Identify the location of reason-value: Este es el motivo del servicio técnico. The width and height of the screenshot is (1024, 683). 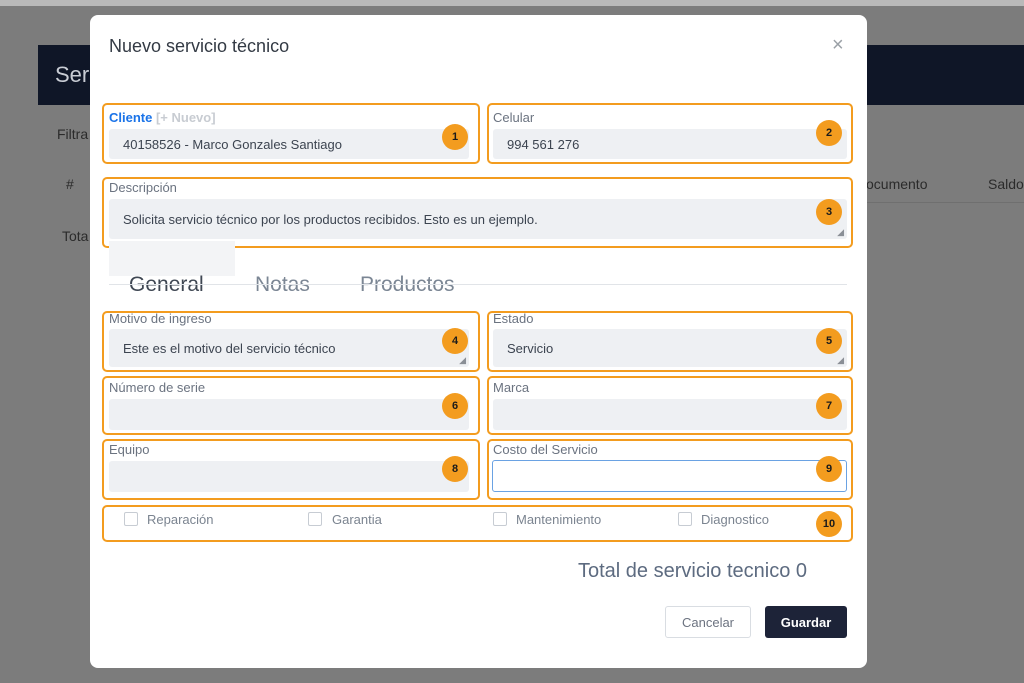
(229, 348).